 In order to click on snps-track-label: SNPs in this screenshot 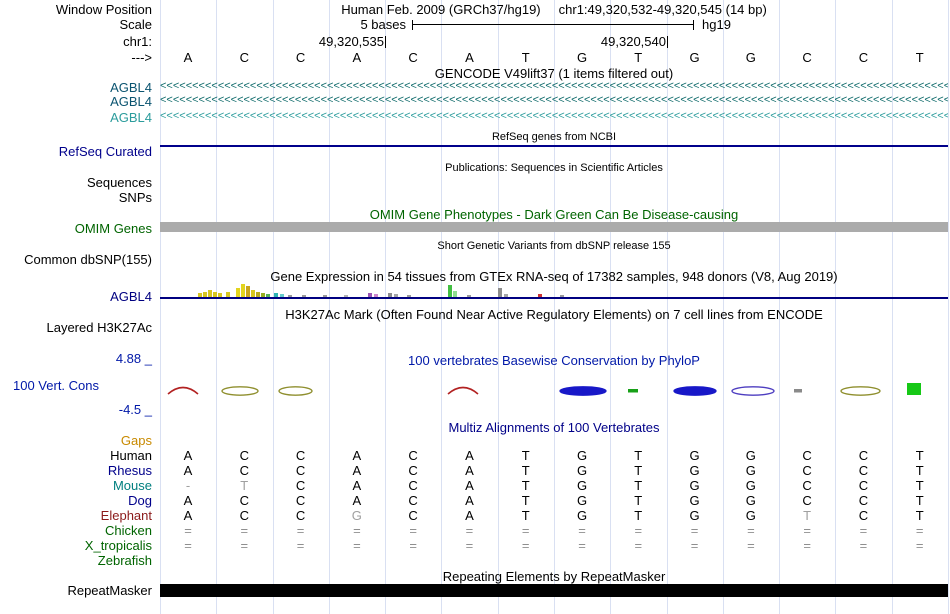, I will do `click(76, 197)`.